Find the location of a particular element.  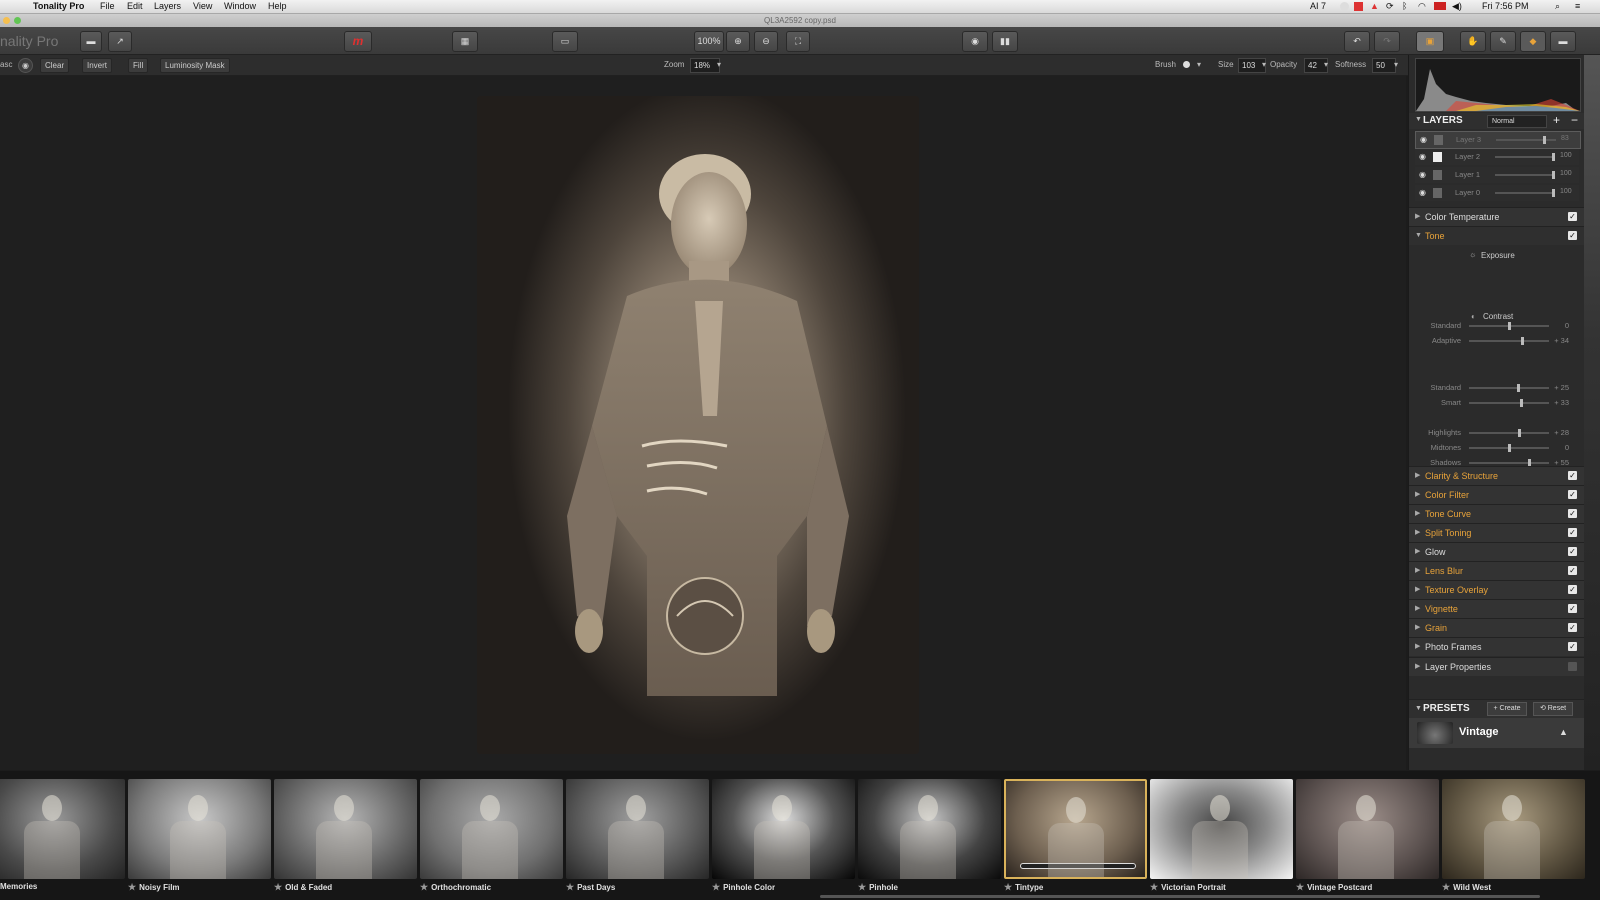

preset-caption: ★ Pinhole is located at coordinates (878, 887).